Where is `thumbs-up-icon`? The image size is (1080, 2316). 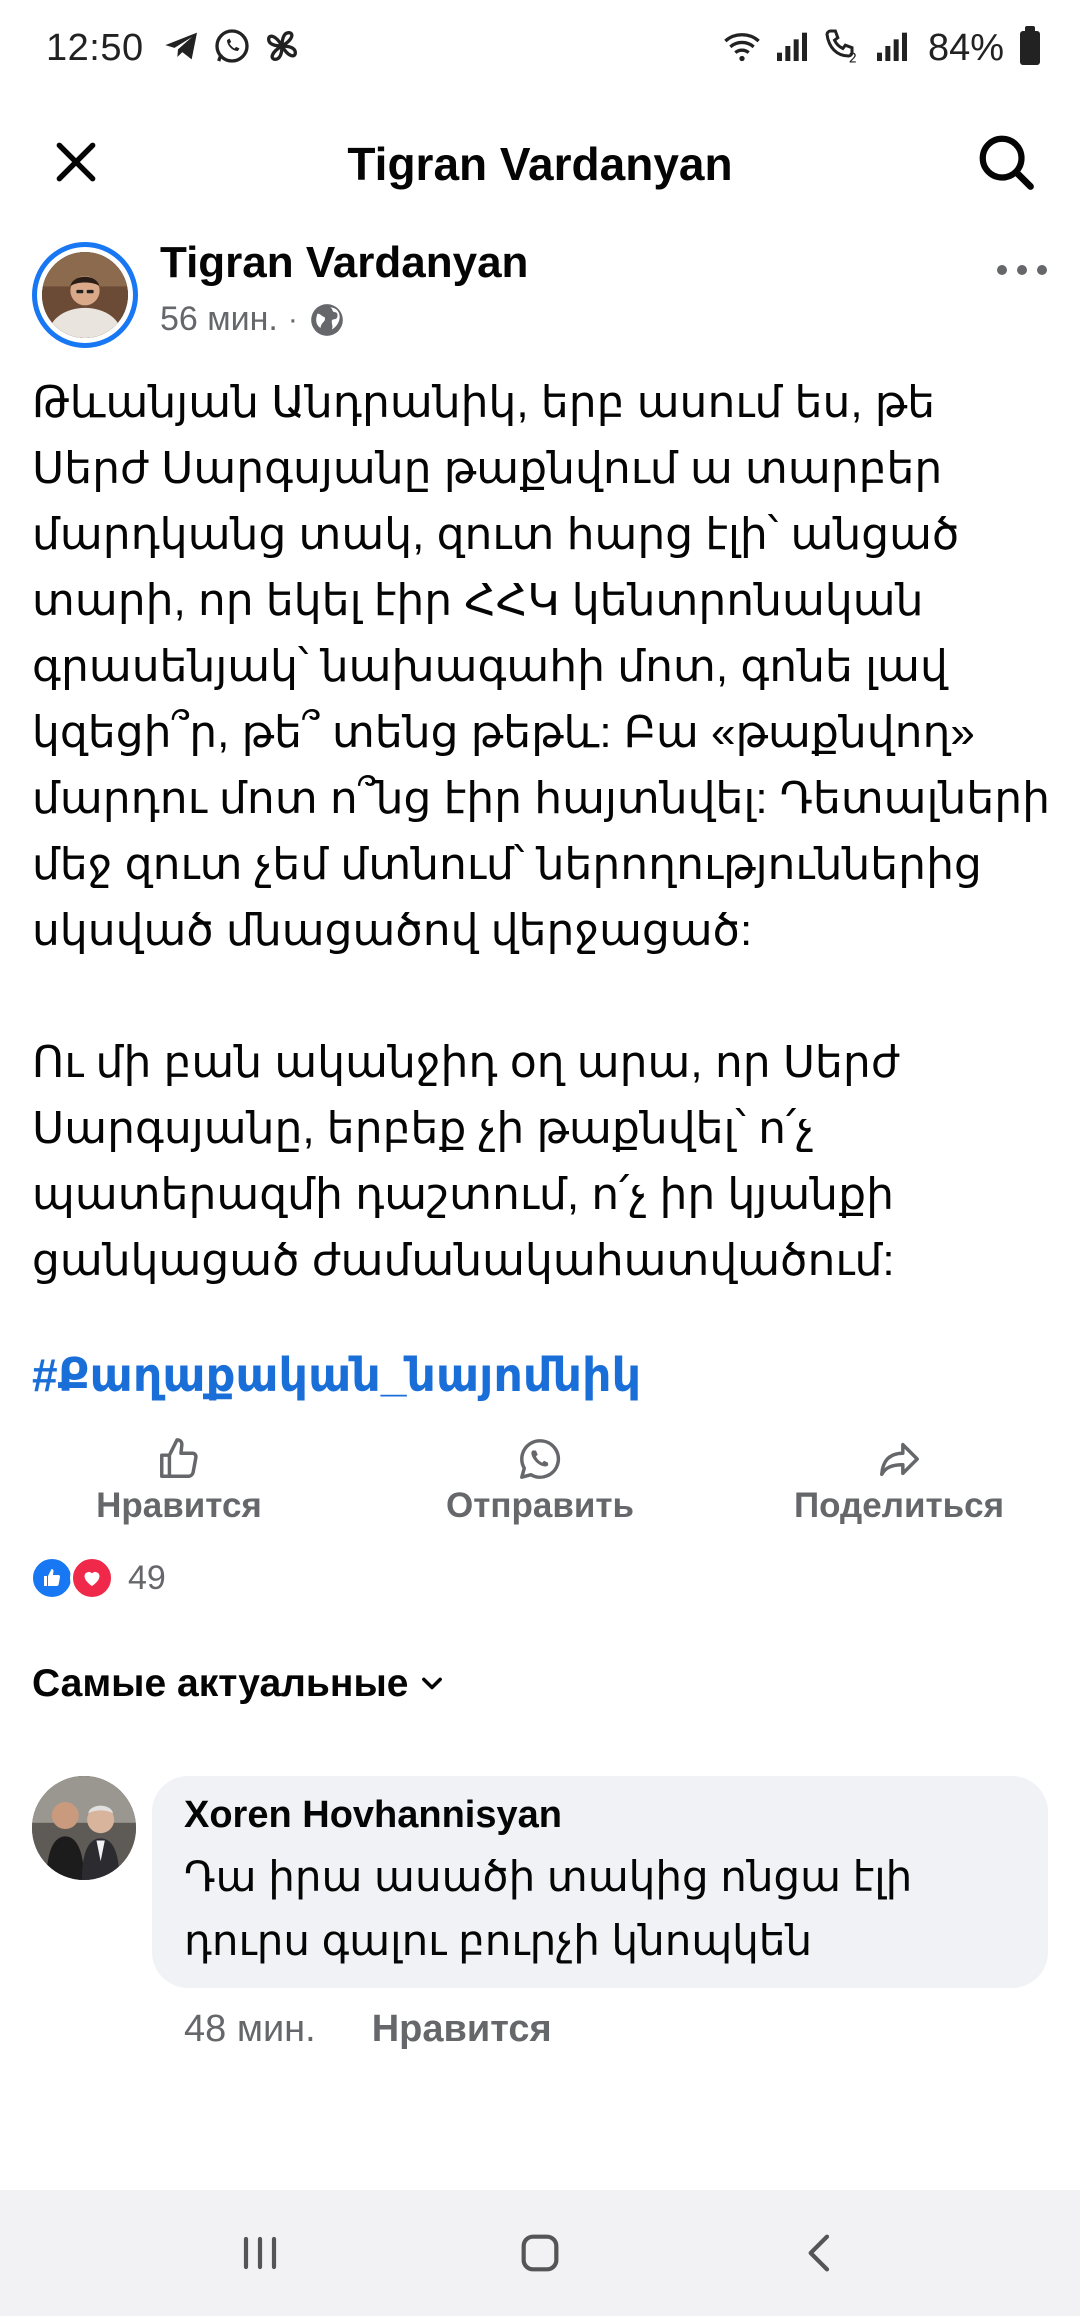
thumbs-up-icon is located at coordinates (179, 1458).